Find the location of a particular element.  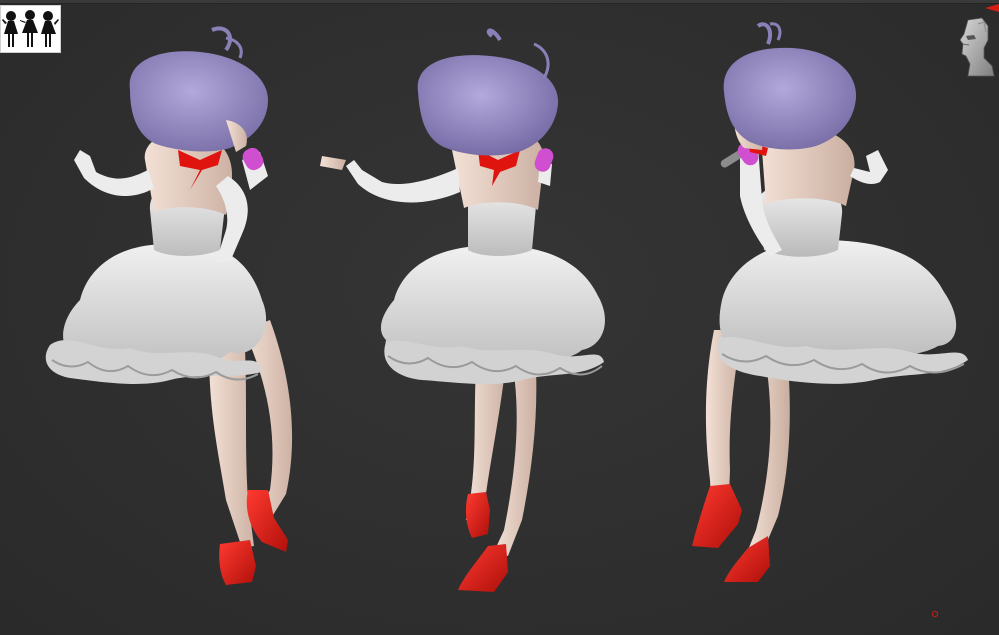

red-indicator-icon is located at coordinates (992, 8).